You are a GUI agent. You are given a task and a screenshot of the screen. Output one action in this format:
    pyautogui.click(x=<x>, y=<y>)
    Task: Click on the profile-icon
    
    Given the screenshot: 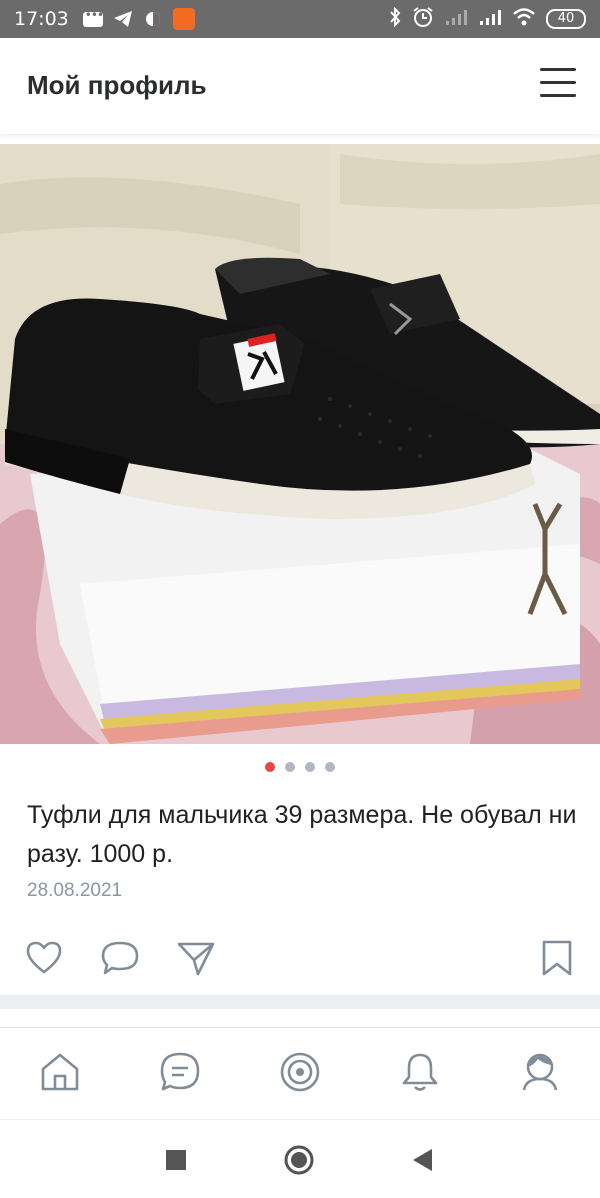 What is the action you would take?
    pyautogui.click(x=540, y=1072)
    